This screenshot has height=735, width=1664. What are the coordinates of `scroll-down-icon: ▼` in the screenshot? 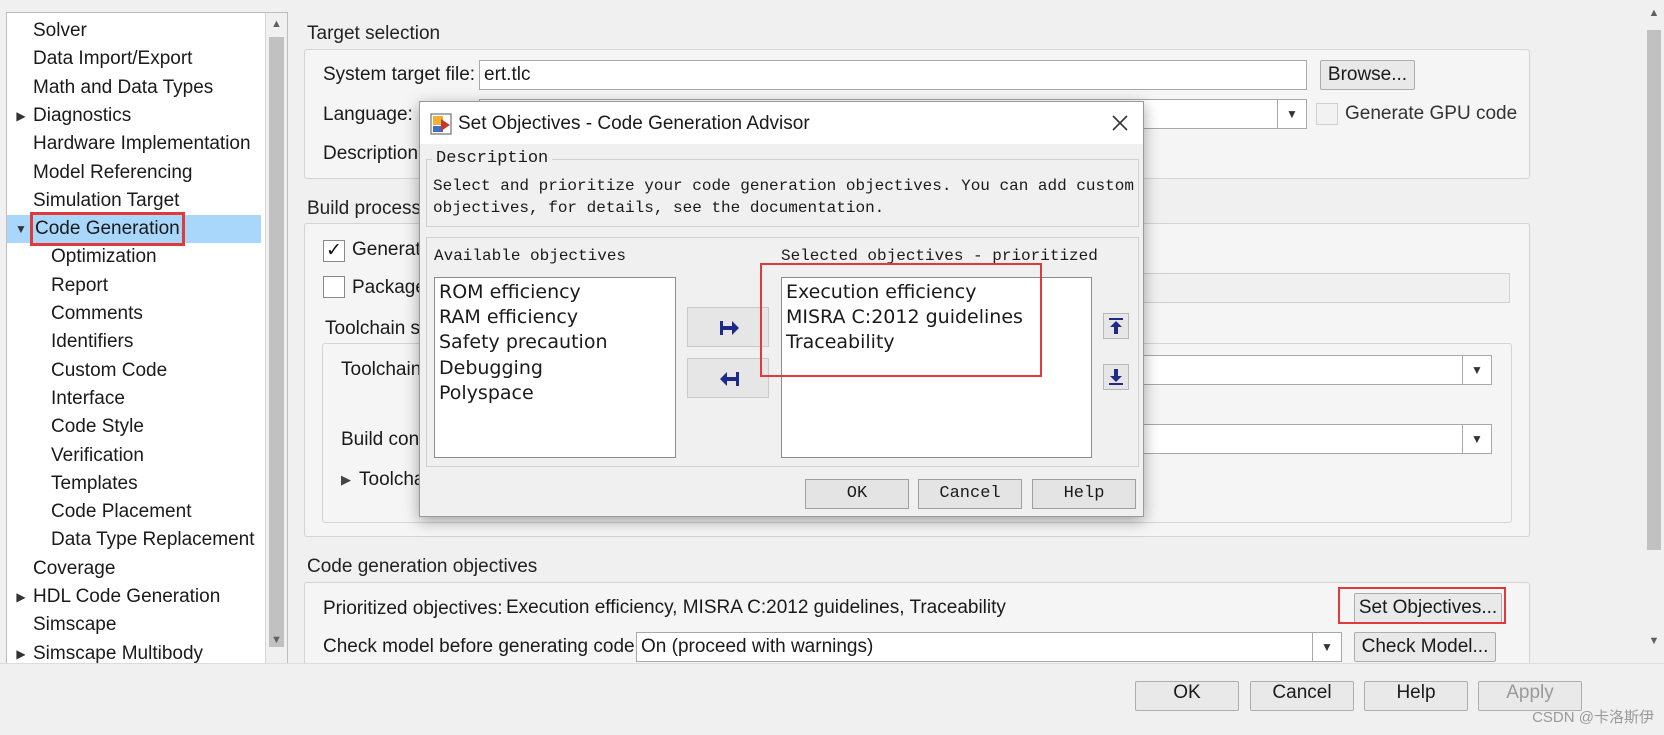 It's located at (276, 640).